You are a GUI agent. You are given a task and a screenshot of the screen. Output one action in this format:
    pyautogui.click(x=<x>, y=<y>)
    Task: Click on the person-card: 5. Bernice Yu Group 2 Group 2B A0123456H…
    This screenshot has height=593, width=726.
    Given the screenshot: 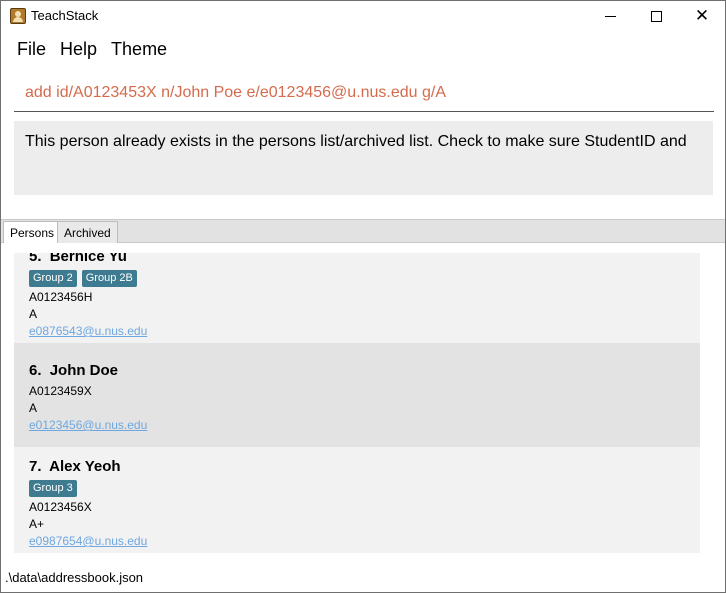 What is the action you would take?
    pyautogui.click(x=357, y=298)
    